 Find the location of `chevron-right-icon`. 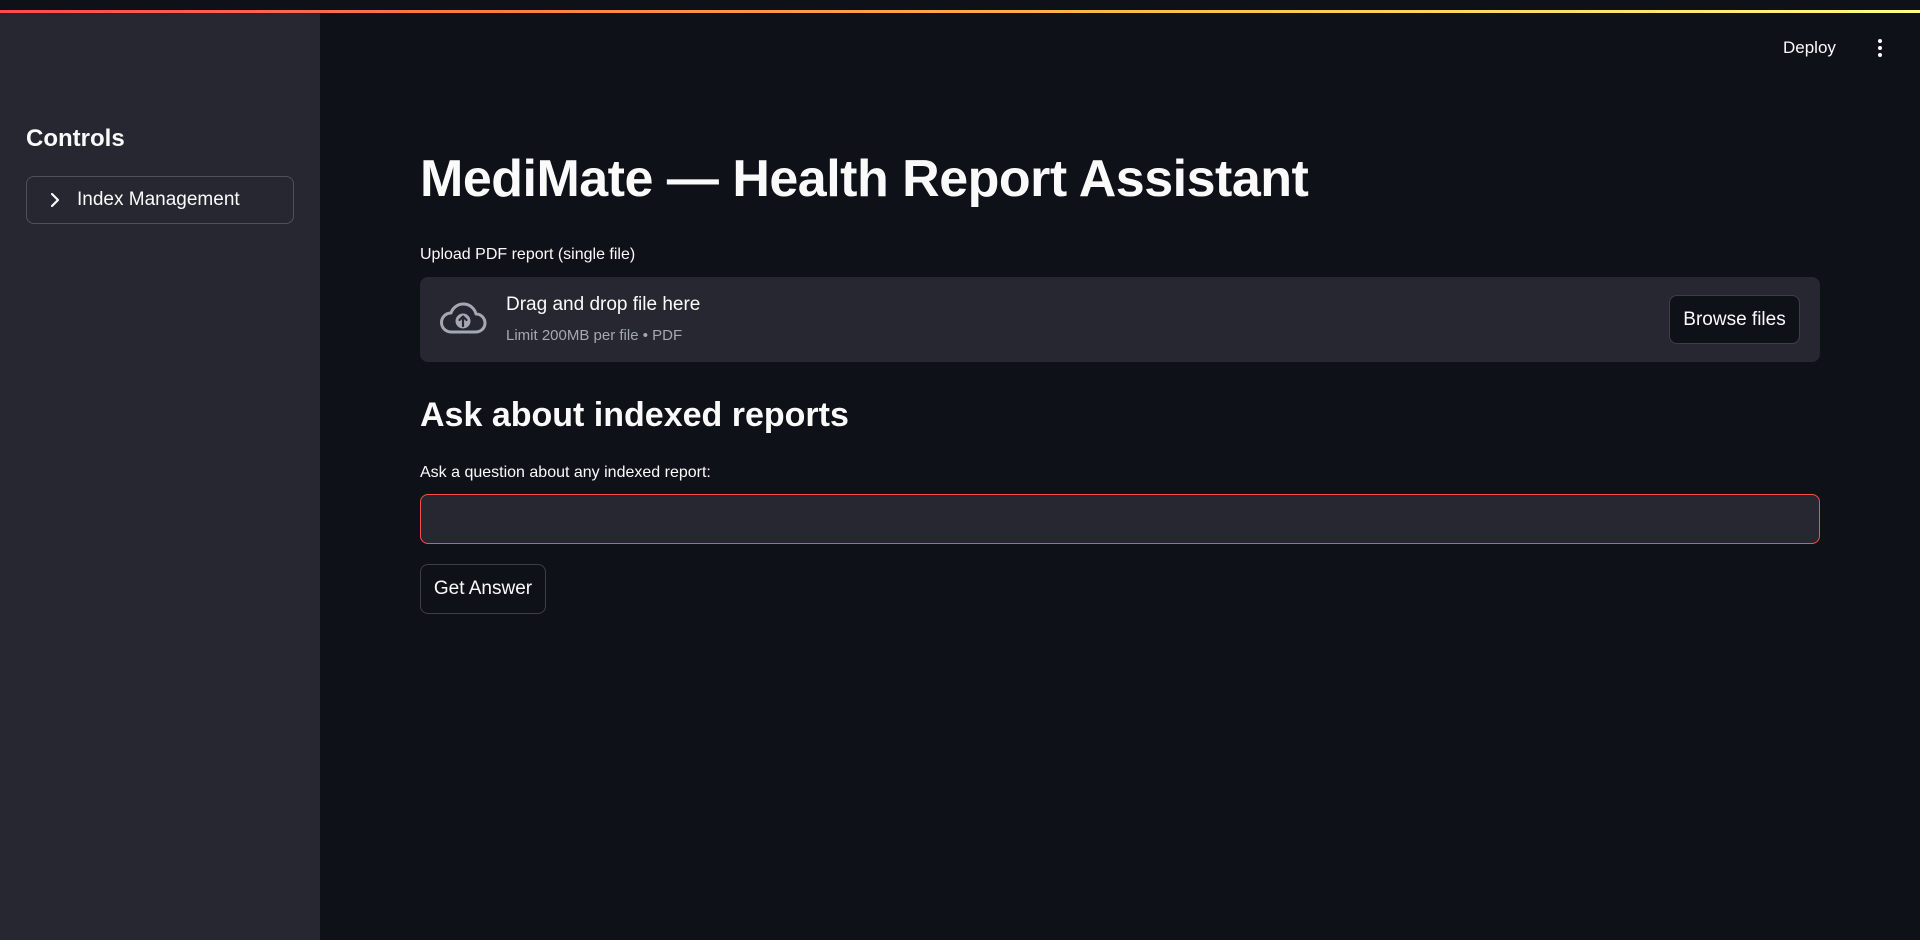

chevron-right-icon is located at coordinates (55, 200).